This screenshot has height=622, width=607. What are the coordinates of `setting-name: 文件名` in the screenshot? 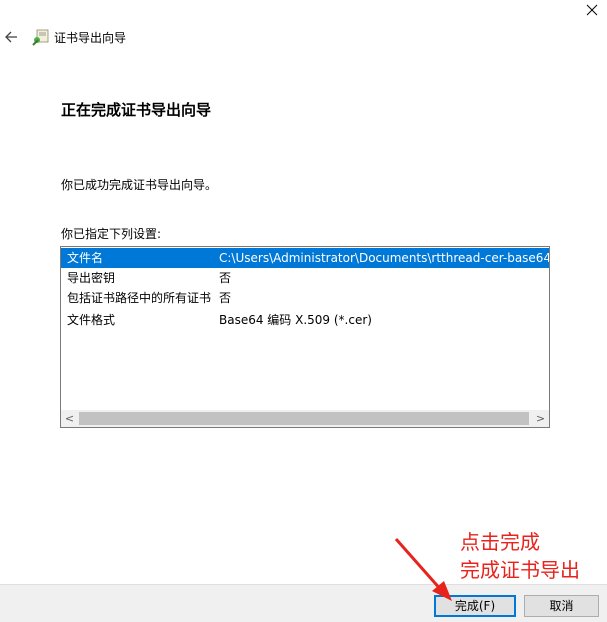 It's located at (85, 258).